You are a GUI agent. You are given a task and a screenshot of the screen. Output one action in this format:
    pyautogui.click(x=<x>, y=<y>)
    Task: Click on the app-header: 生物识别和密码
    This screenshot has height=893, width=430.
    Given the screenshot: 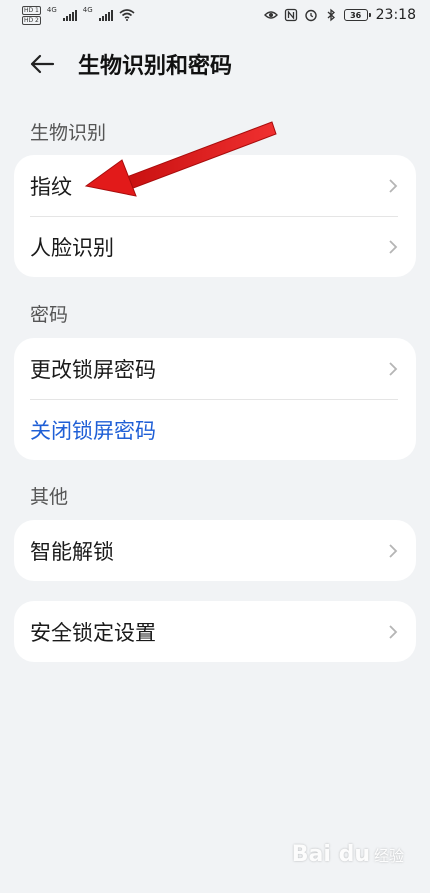 What is the action you would take?
    pyautogui.click(x=215, y=64)
    